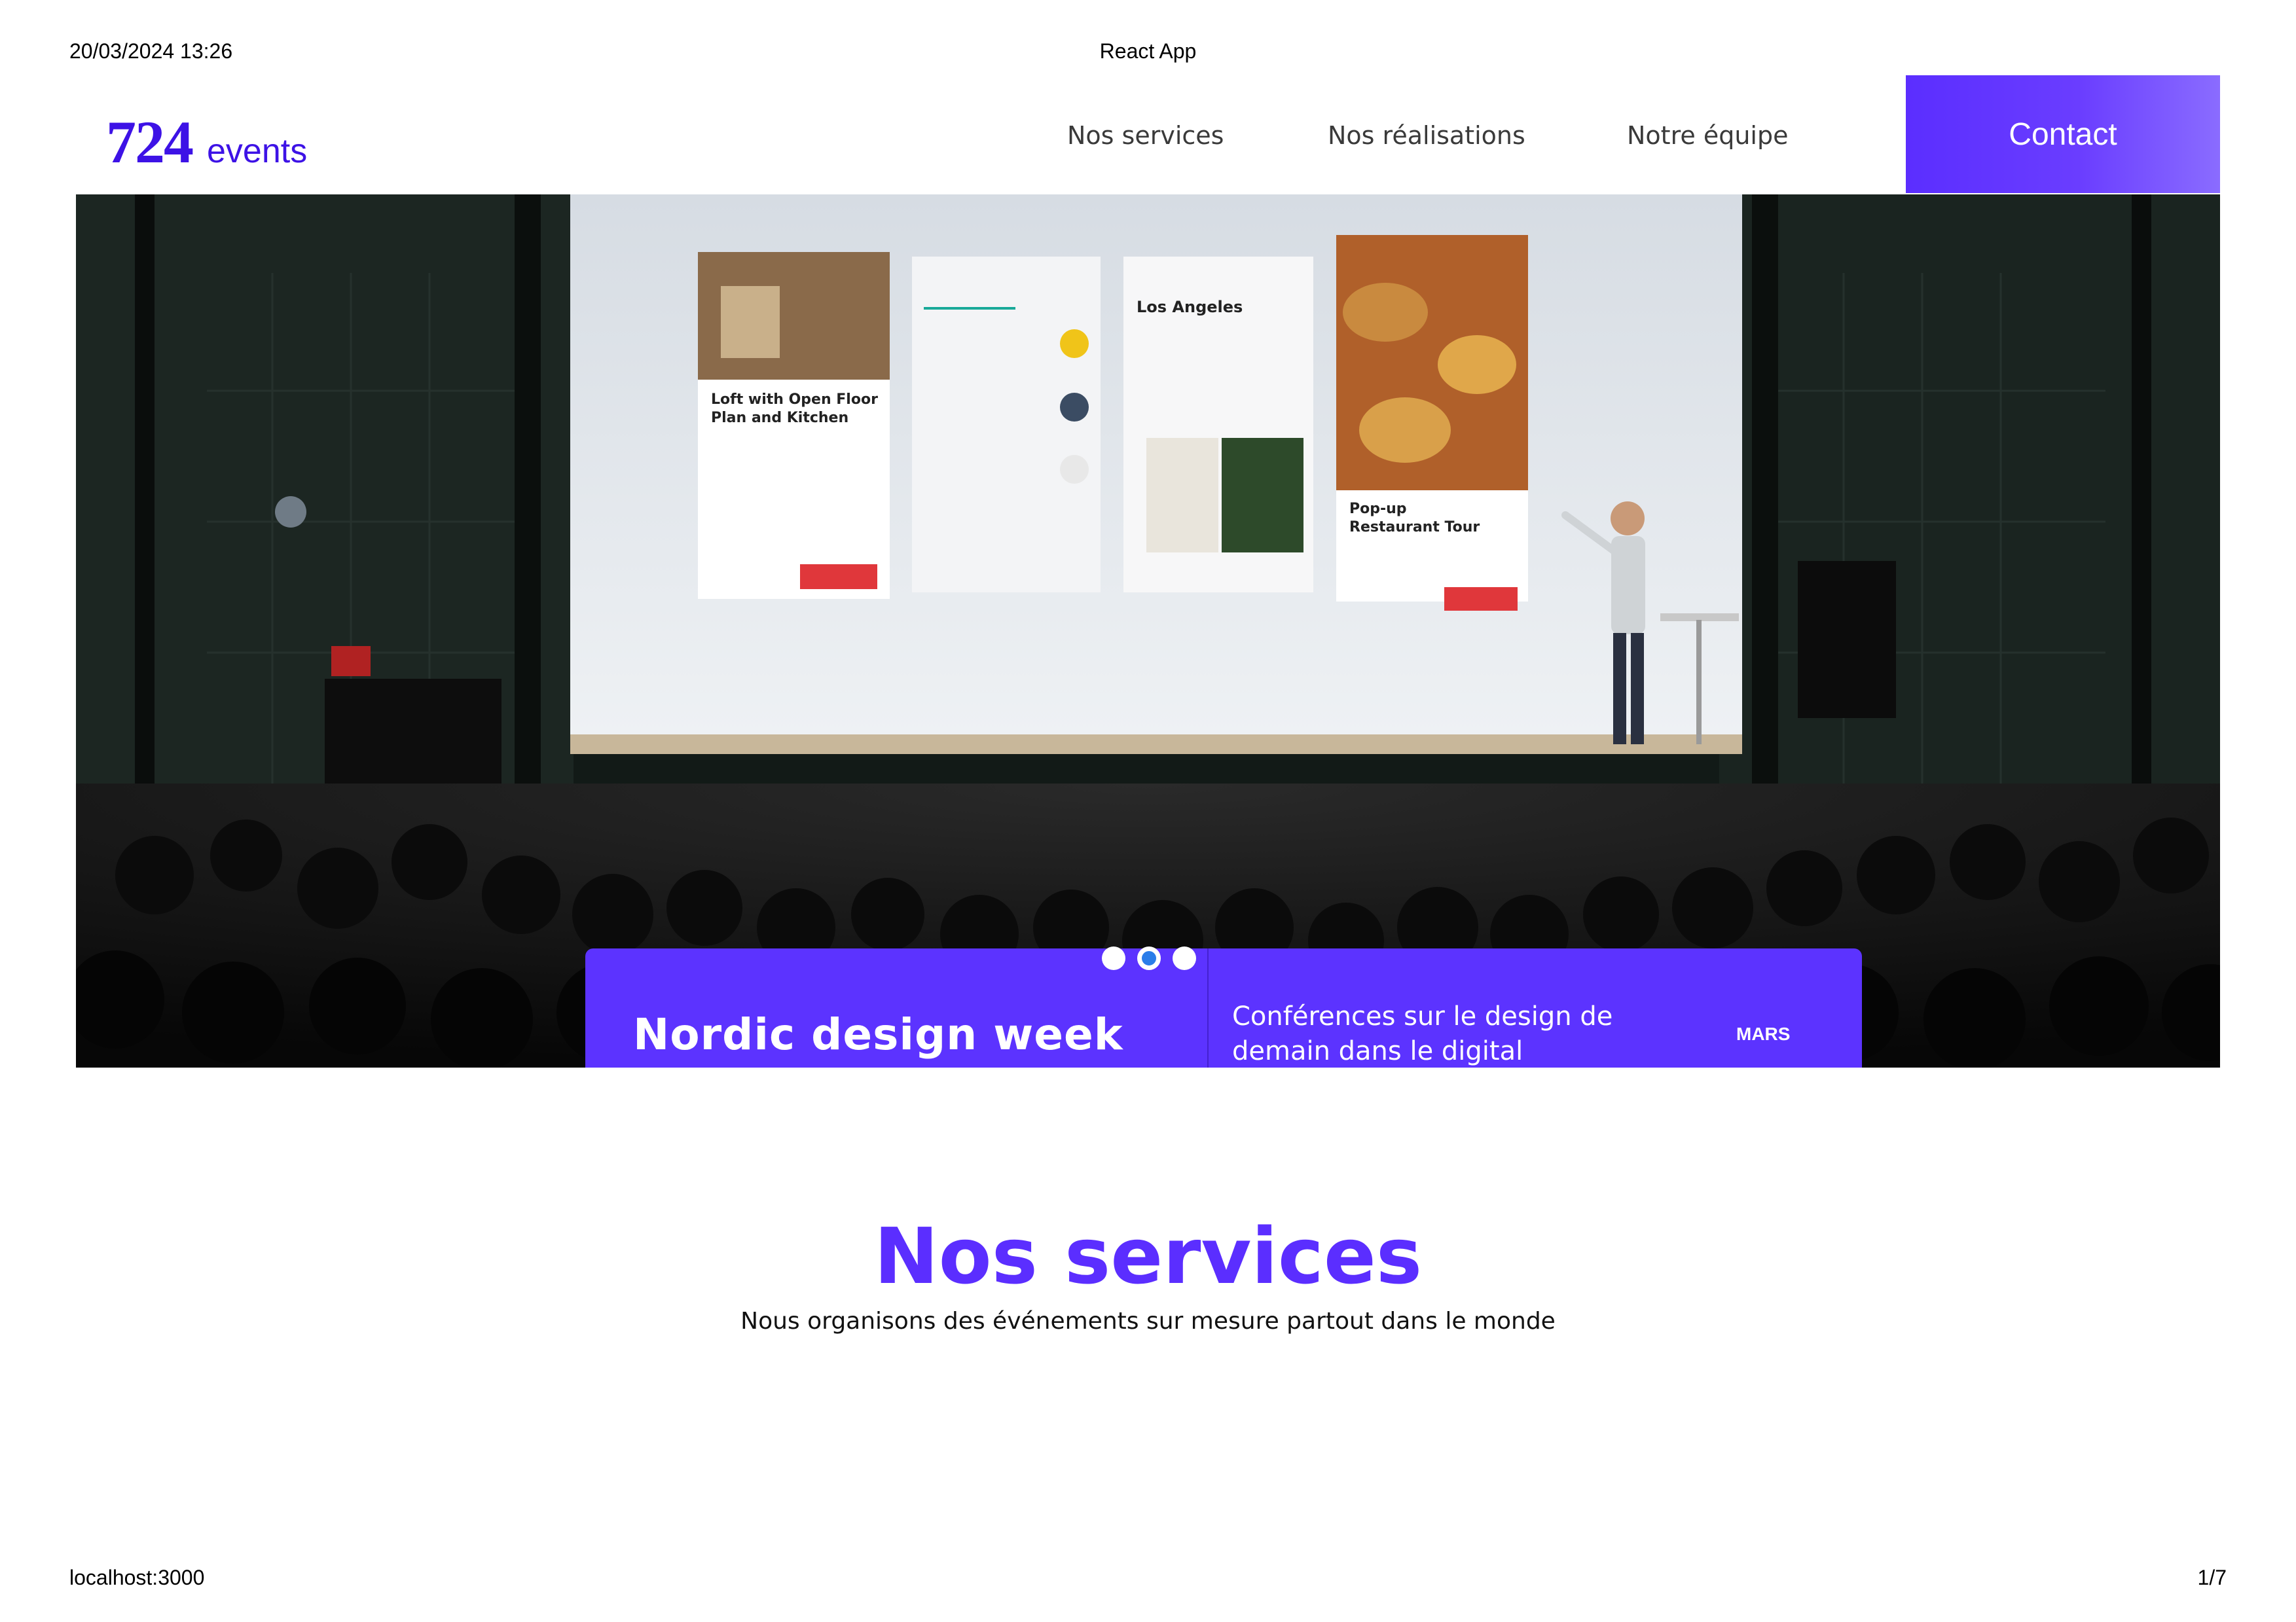 Image resolution: width=2296 pixels, height=1622 pixels. I want to click on svg-text: Restaurant Tour, so click(1414, 527).